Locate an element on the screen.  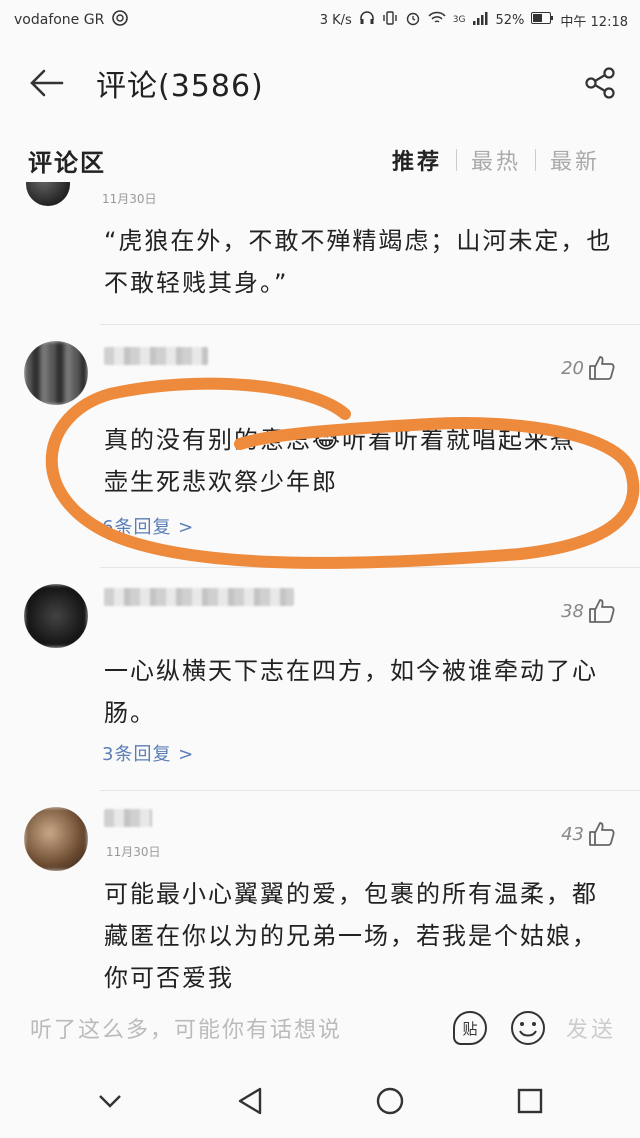
battery-percent: 52% is located at coordinates (510, 20).